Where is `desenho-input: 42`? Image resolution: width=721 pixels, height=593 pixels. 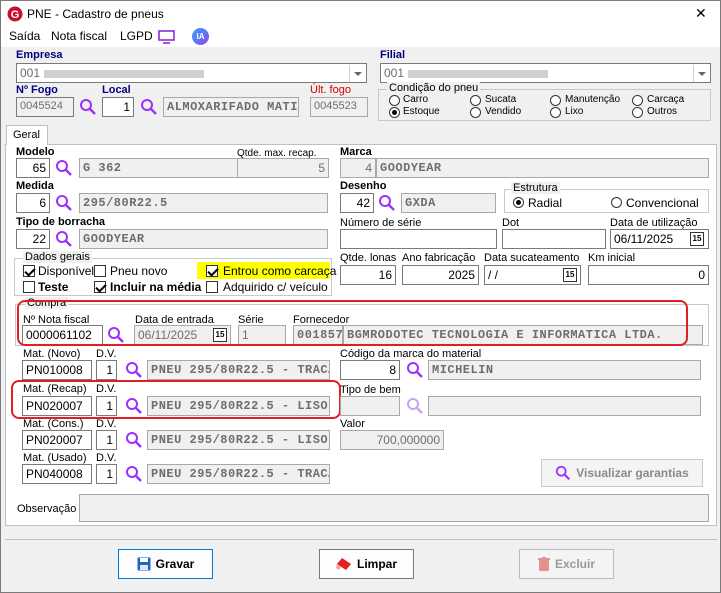 desenho-input: 42 is located at coordinates (357, 203).